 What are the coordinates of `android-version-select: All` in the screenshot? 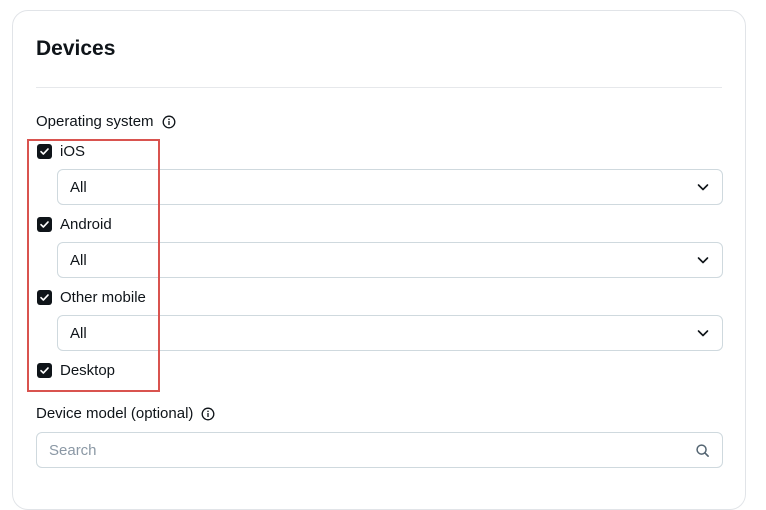 It's located at (390, 260).